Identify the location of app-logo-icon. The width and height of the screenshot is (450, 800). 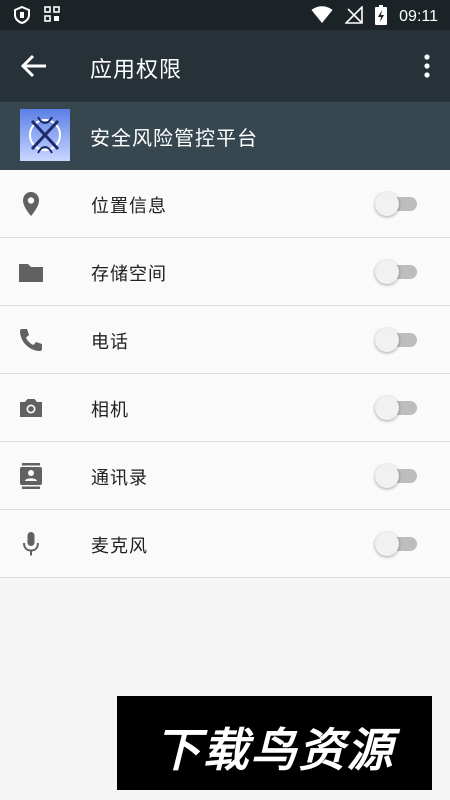
(45, 135).